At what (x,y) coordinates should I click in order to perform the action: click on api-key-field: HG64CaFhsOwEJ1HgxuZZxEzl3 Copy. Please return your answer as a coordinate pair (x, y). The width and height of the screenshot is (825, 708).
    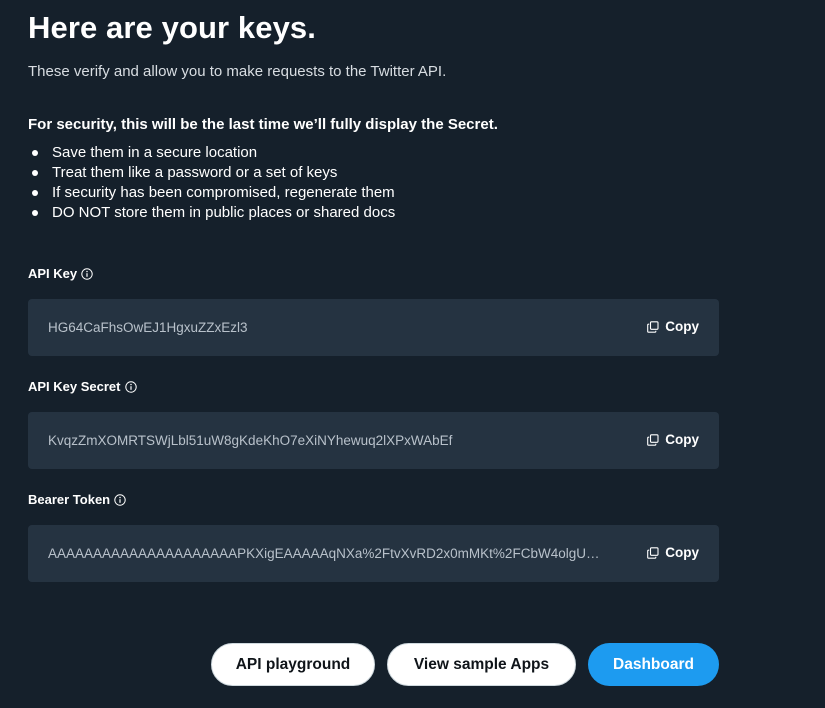
    Looking at the image, I should click on (373, 327).